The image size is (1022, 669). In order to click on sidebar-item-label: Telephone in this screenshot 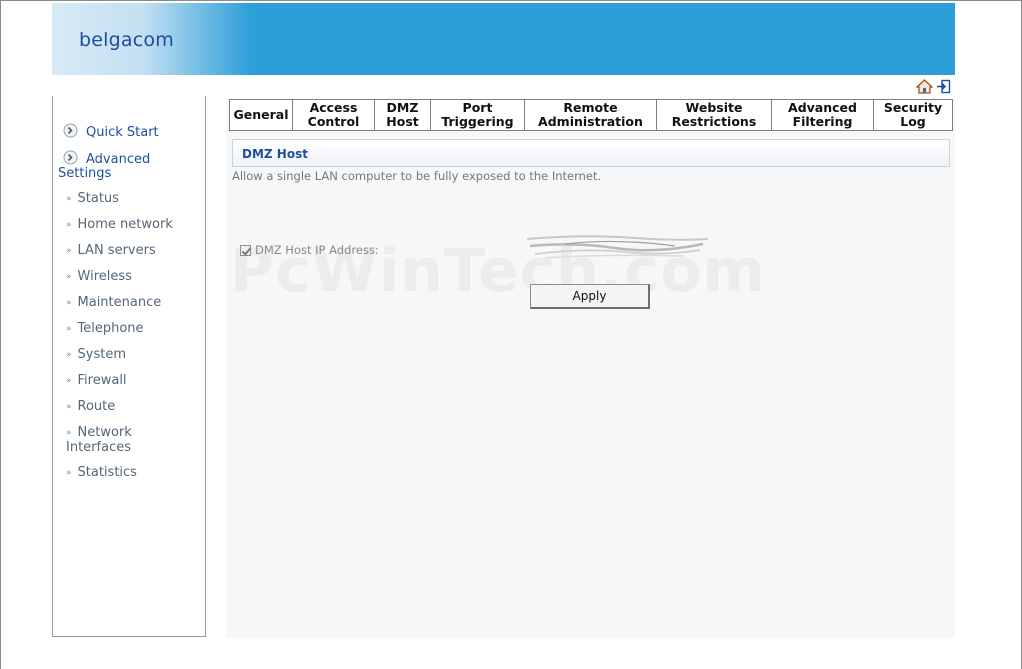, I will do `click(110, 328)`.